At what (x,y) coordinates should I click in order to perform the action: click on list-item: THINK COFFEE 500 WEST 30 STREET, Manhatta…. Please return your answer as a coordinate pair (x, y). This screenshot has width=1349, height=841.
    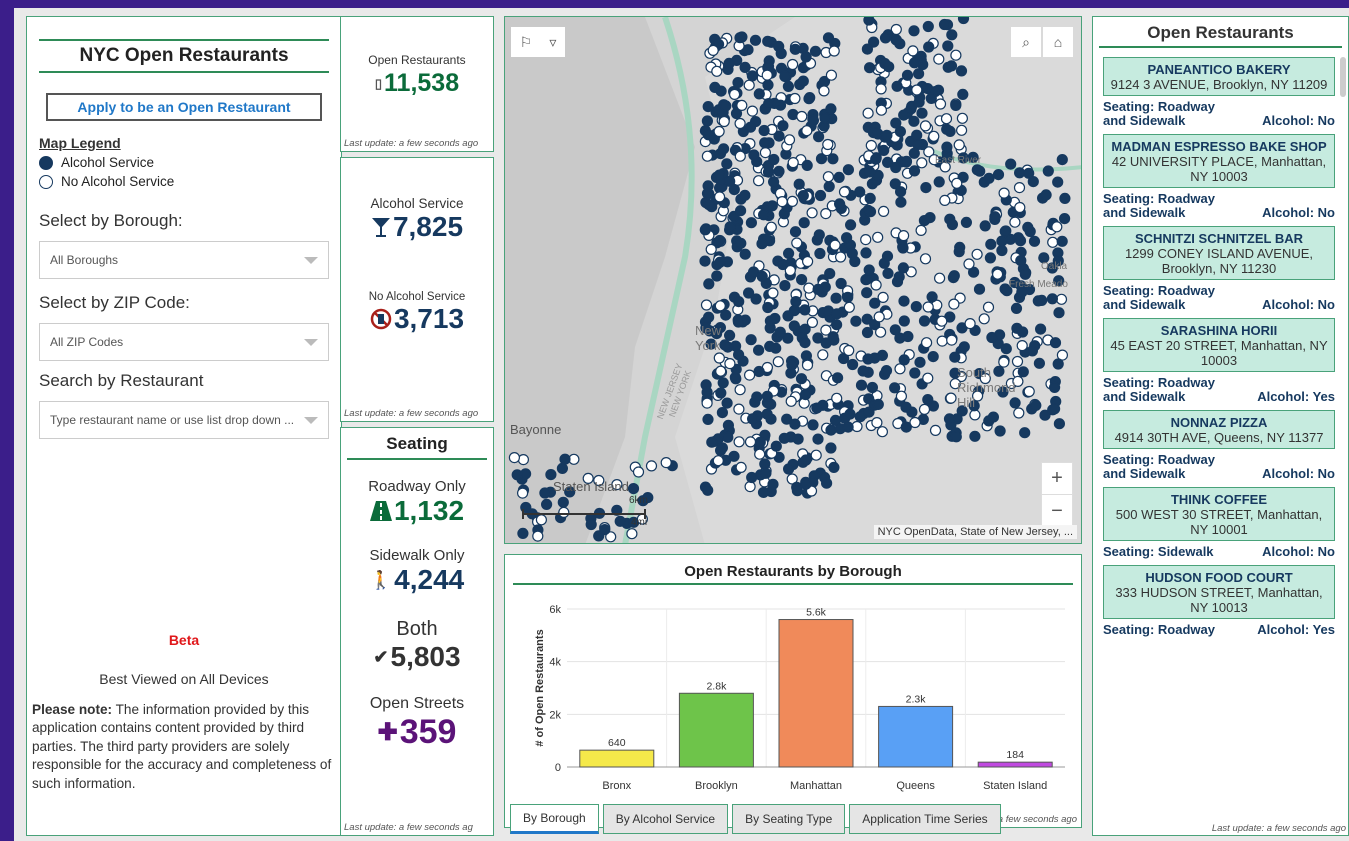
    Looking at the image, I should click on (1219, 526).